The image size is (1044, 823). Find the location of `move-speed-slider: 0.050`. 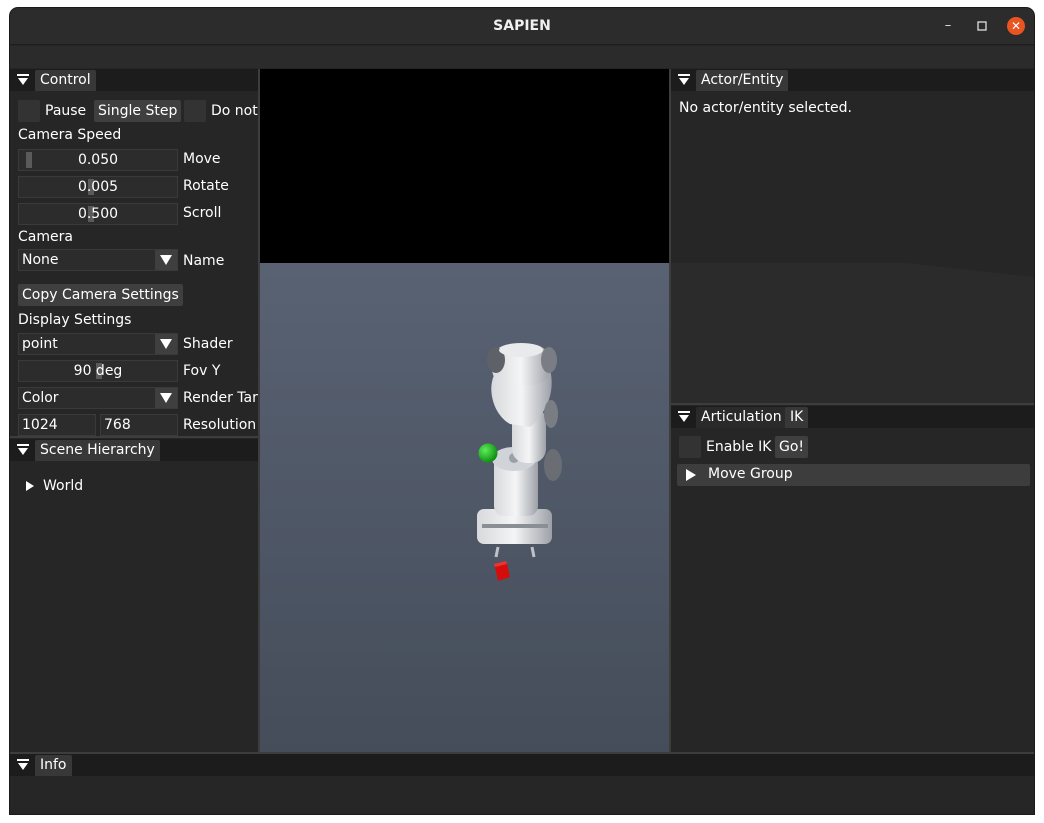

move-speed-slider: 0.050 is located at coordinates (98, 160).